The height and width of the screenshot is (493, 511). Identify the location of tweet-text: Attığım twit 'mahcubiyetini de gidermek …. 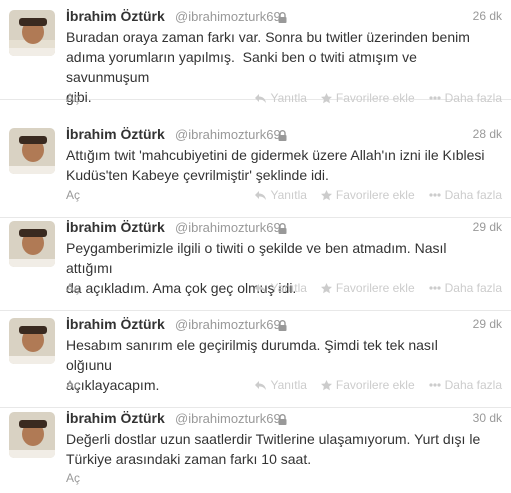
(275, 165).